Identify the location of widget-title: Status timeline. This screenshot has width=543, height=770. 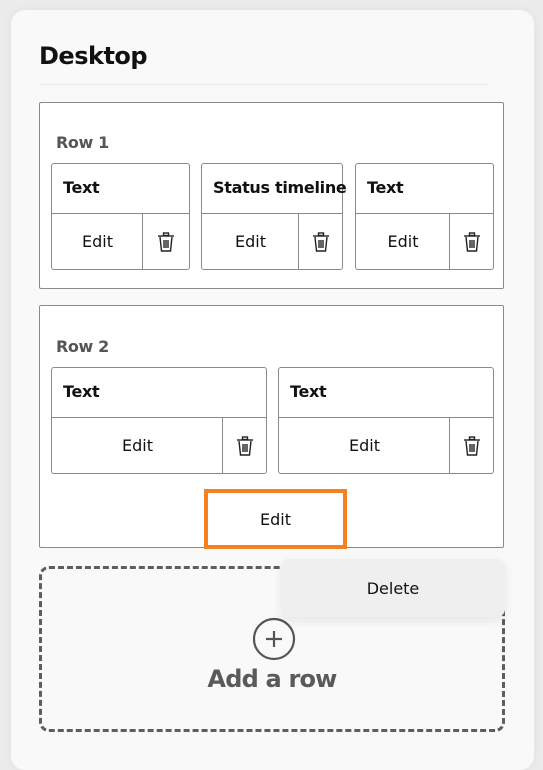
(280, 187).